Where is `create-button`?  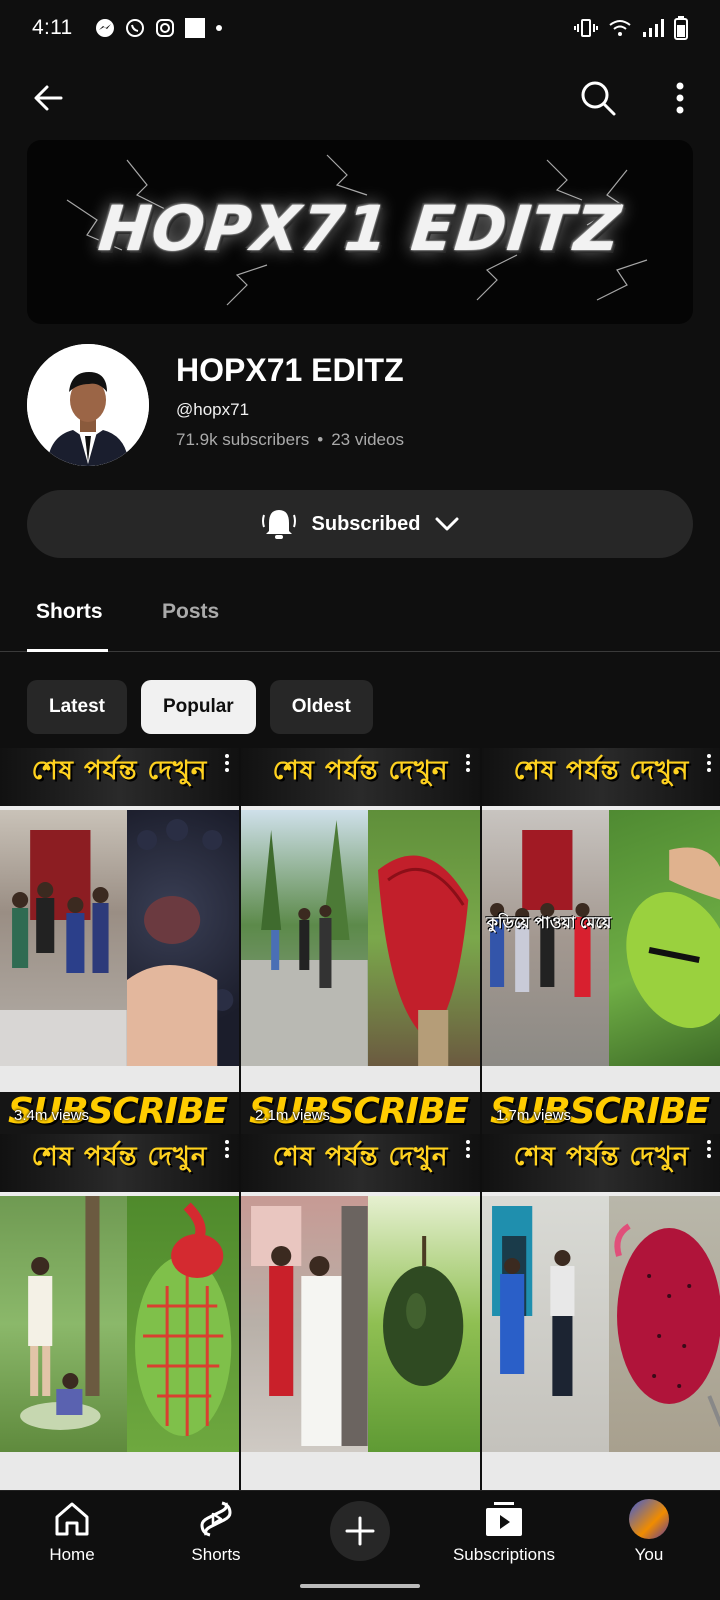
create-button is located at coordinates (360, 1531).